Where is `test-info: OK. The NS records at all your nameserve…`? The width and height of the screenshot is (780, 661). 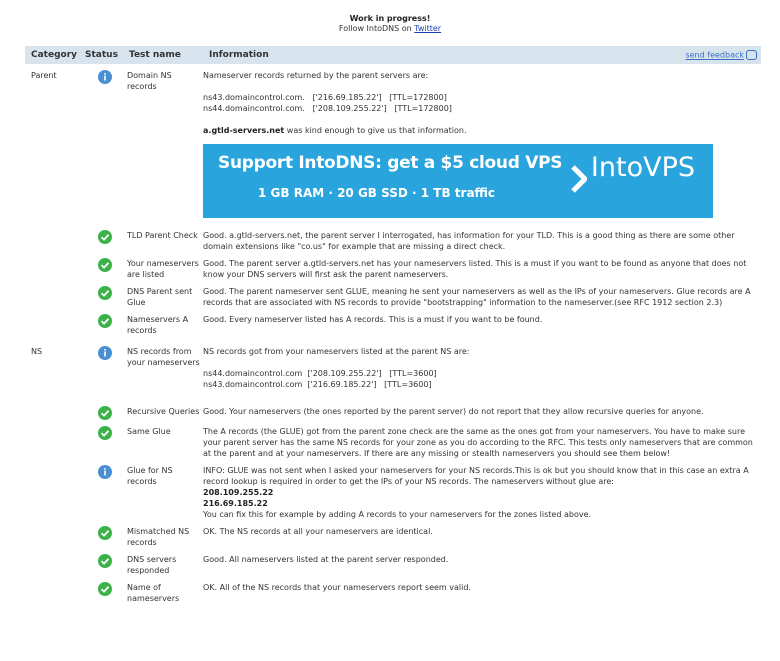
test-info: OK. The NS records at all your nameserve… is located at coordinates (318, 531).